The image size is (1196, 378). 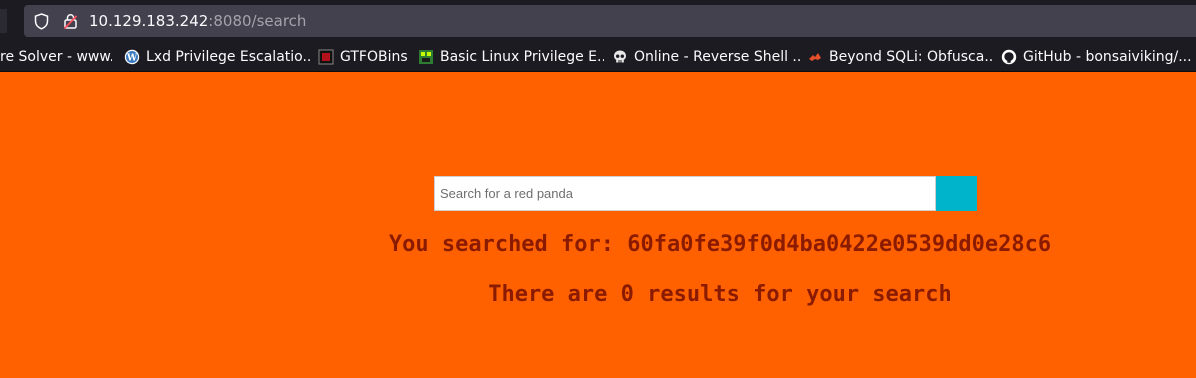 I want to click on url-text: 10.129.183.242:8080/search, so click(x=197, y=21).